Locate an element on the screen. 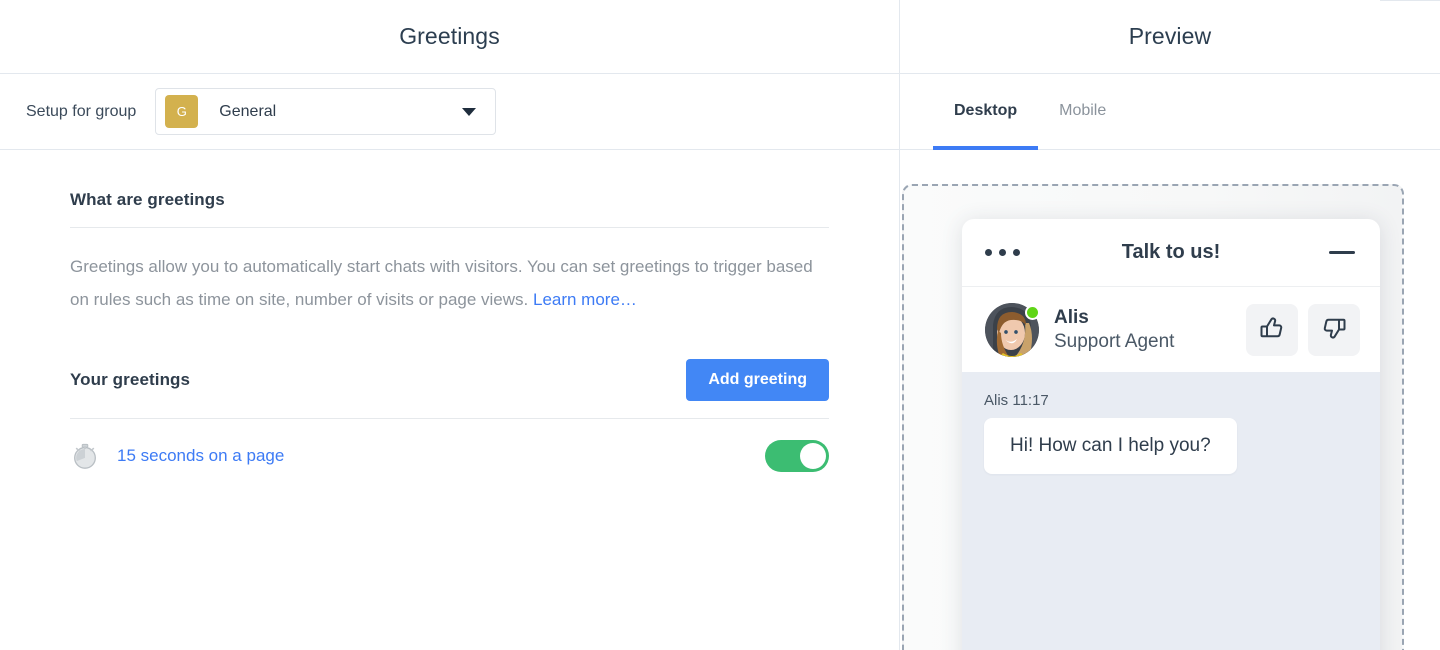 The height and width of the screenshot is (650, 1440). greetings-panel-header: Greetings is located at coordinates (449, 37).